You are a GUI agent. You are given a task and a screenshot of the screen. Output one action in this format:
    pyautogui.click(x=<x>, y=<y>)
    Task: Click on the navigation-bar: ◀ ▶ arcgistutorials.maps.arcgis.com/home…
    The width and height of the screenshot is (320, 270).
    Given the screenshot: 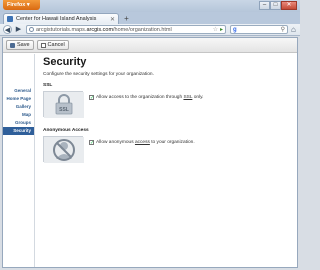 What is the action you would take?
    pyautogui.click(x=150, y=30)
    